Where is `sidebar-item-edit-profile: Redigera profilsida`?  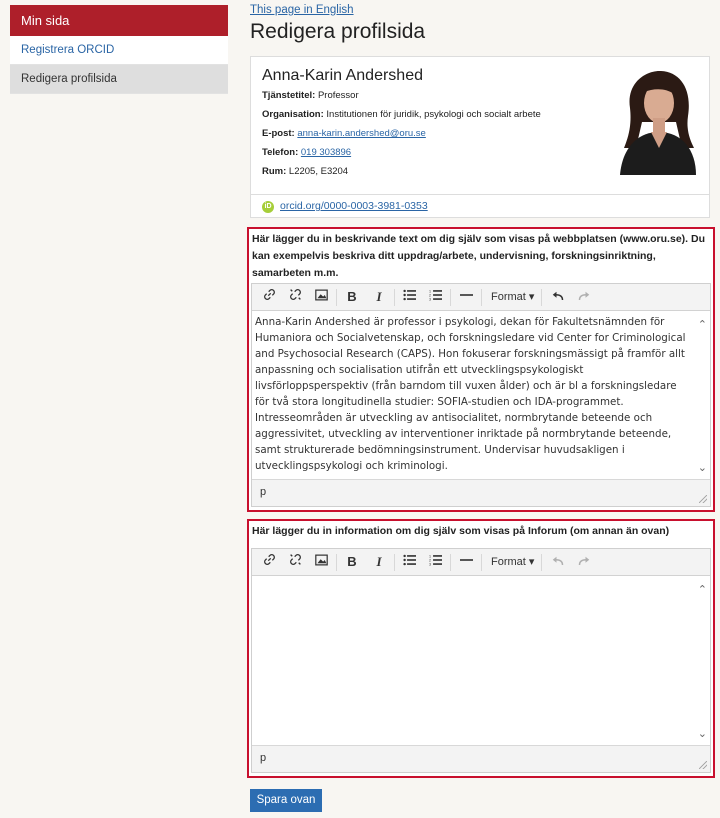 sidebar-item-edit-profile: Redigera profilsida is located at coordinates (119, 79).